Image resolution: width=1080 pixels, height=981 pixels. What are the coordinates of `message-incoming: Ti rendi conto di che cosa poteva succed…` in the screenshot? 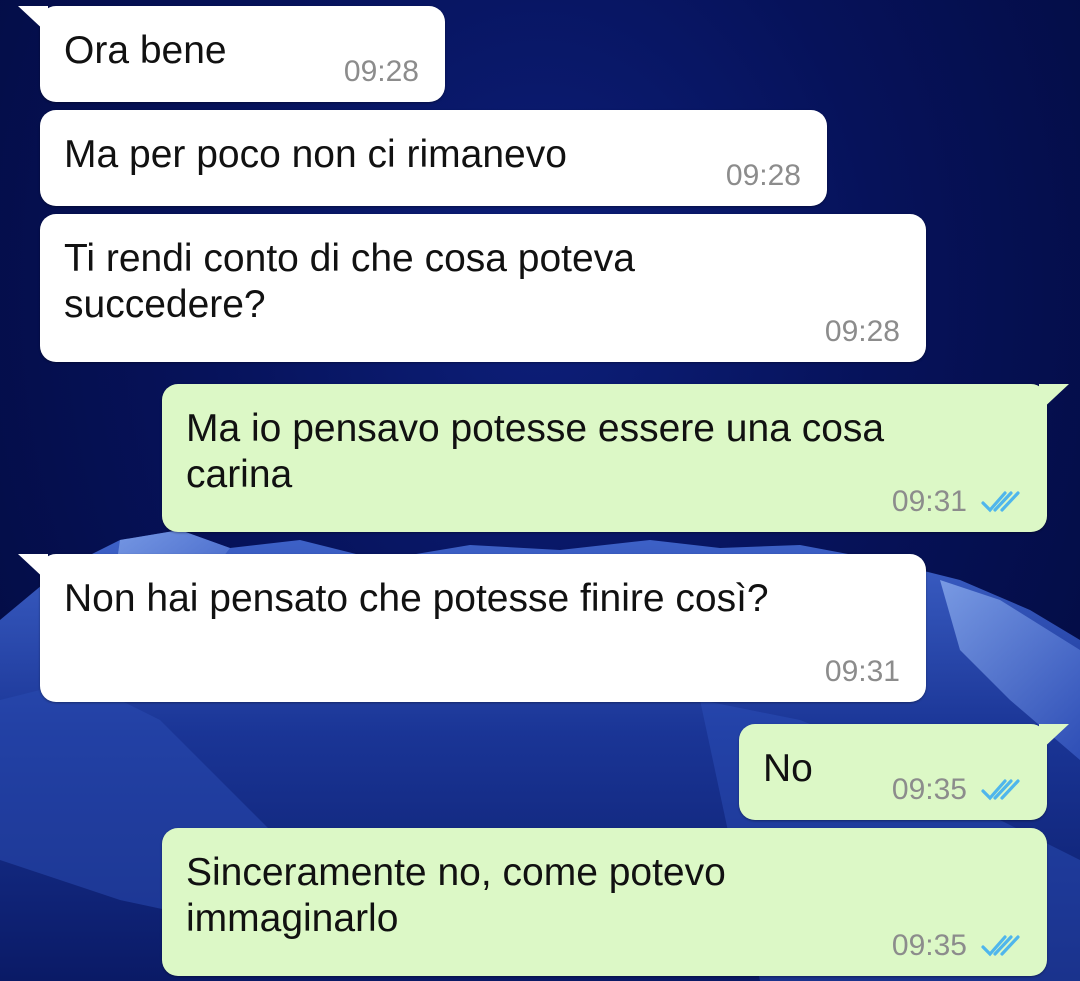 It's located at (483, 288).